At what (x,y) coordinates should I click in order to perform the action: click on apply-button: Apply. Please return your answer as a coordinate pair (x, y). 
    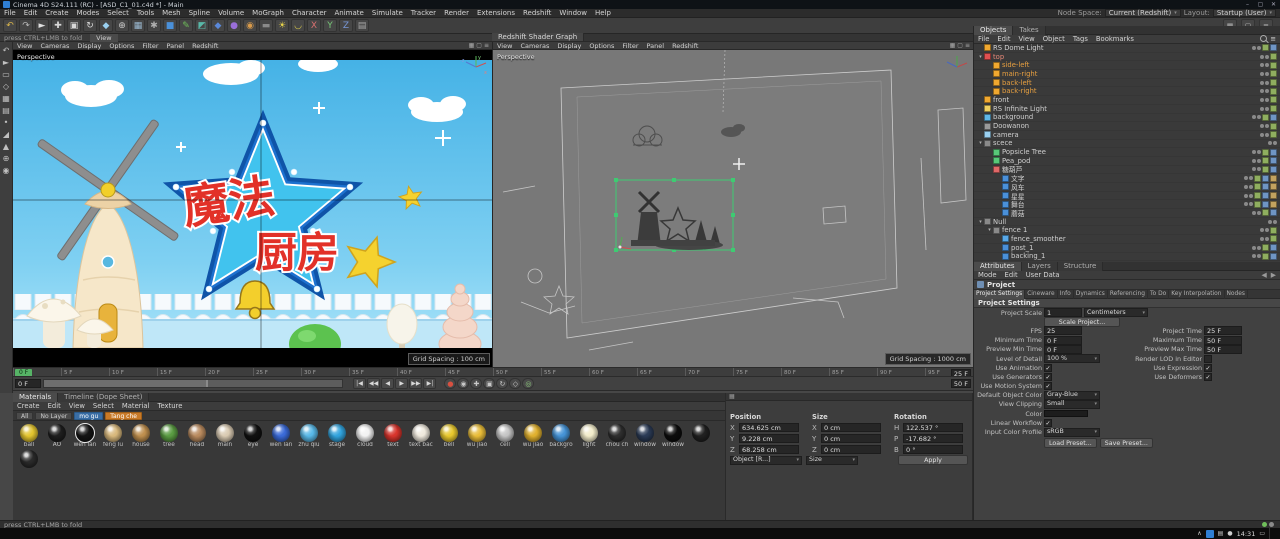
    Looking at the image, I should click on (933, 460).